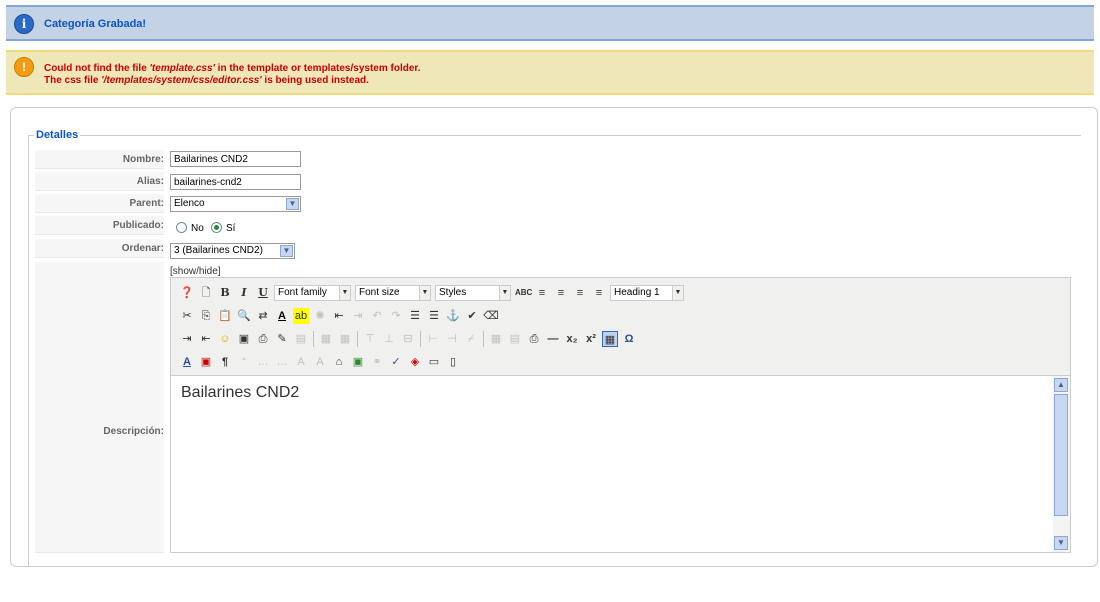 The height and width of the screenshot is (602, 1100). What do you see at coordinates (206, 339) in the screenshot?
I see `rtl-icon: ⇤` at bounding box center [206, 339].